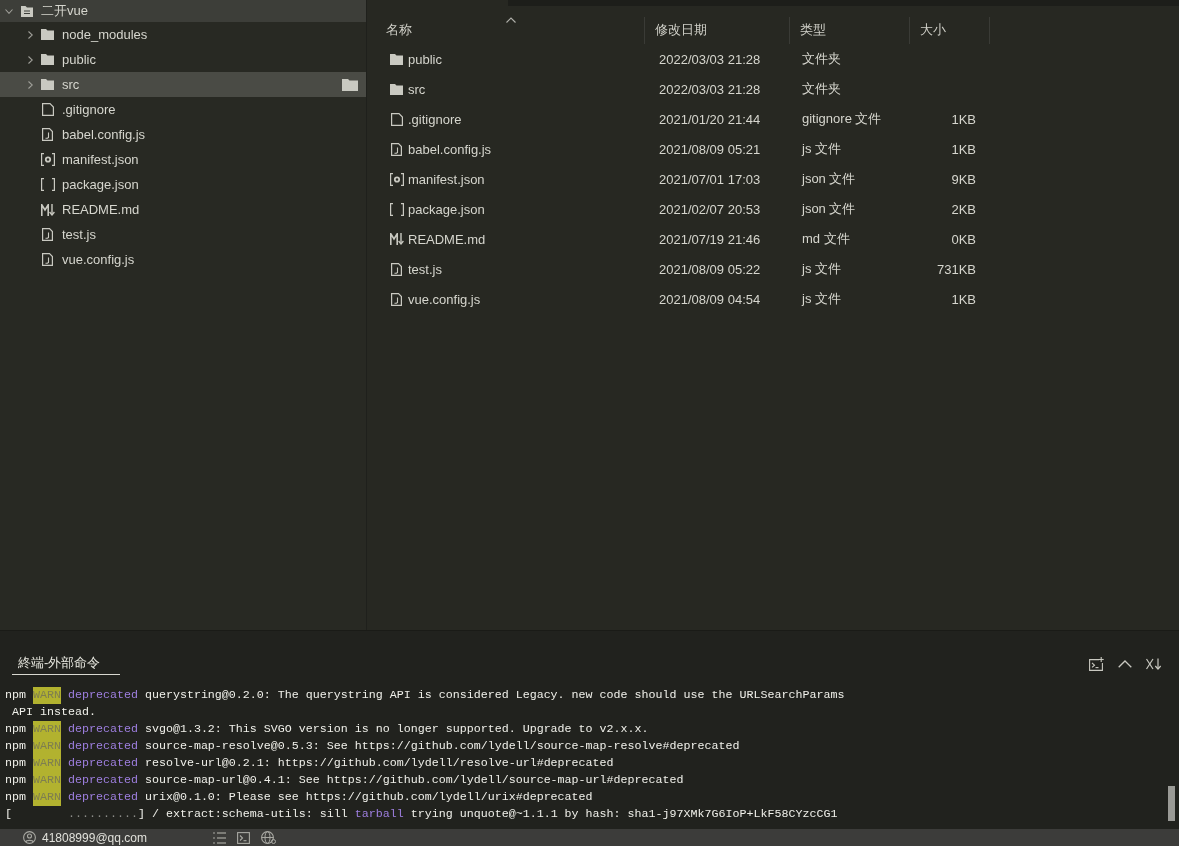  I want to click on file-name: test.js, so click(425, 269).